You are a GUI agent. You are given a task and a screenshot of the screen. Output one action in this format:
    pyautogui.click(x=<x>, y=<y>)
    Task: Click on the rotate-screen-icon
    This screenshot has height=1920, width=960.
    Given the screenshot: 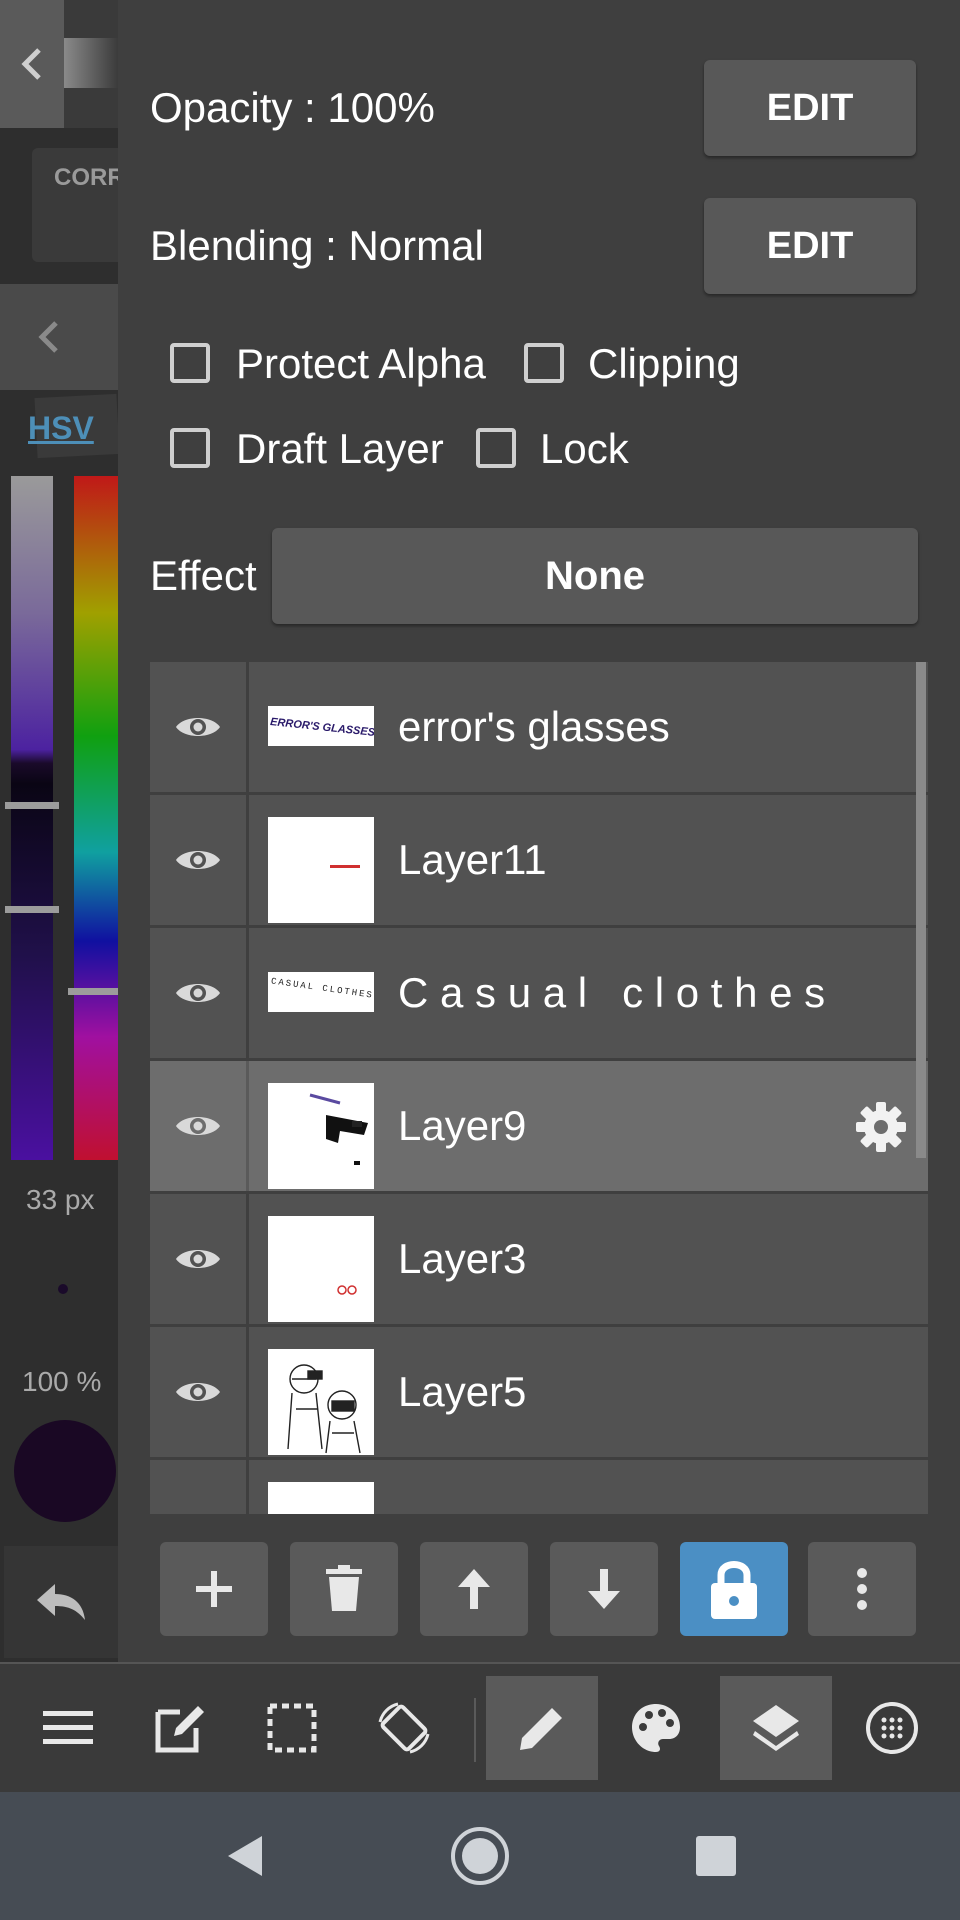 What is the action you would take?
    pyautogui.click(x=404, y=1728)
    